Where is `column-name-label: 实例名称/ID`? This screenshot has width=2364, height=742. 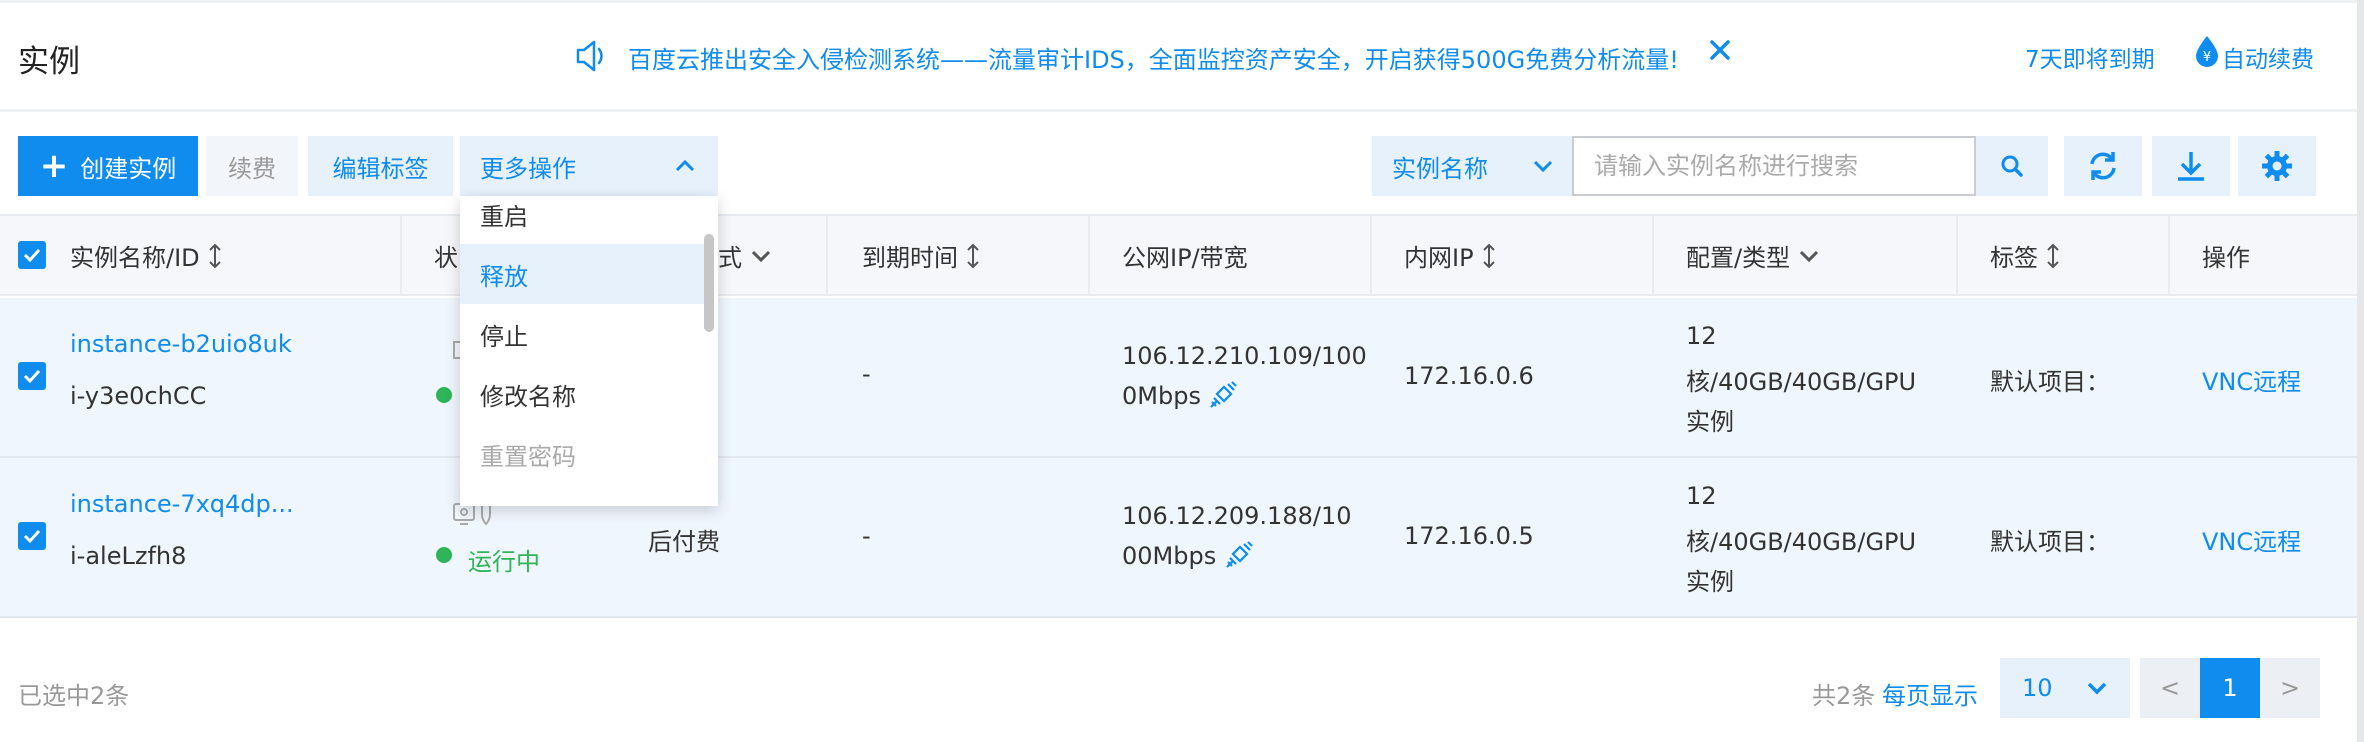
column-name-label: 实例名称/ID is located at coordinates (135, 258).